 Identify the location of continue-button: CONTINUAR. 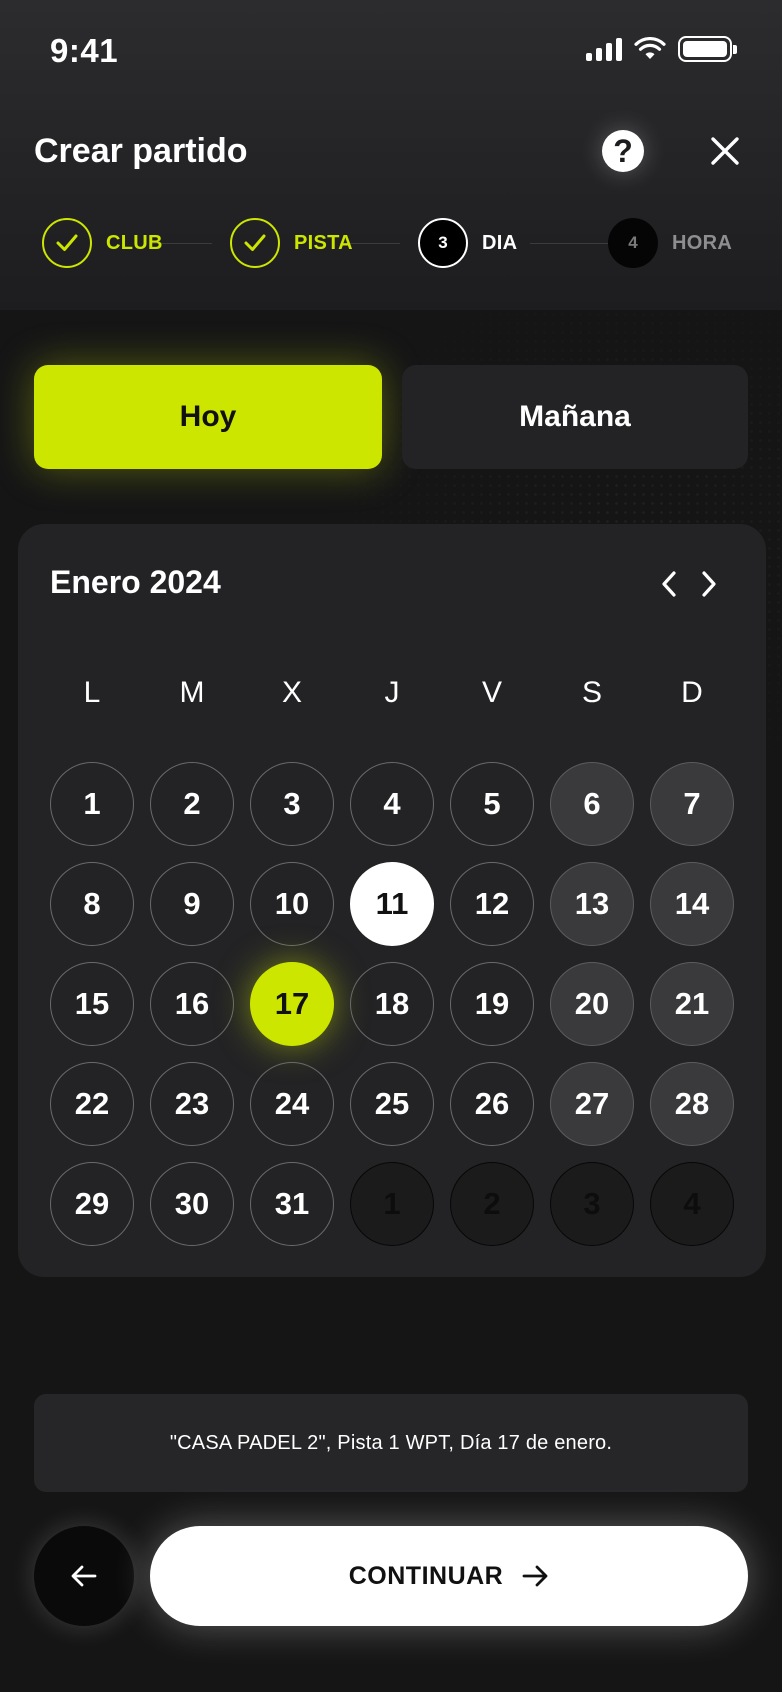
(449, 1576).